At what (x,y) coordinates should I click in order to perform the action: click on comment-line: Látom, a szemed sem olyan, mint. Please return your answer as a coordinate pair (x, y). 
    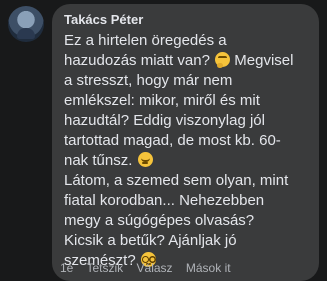
    Looking at the image, I should click on (176, 180).